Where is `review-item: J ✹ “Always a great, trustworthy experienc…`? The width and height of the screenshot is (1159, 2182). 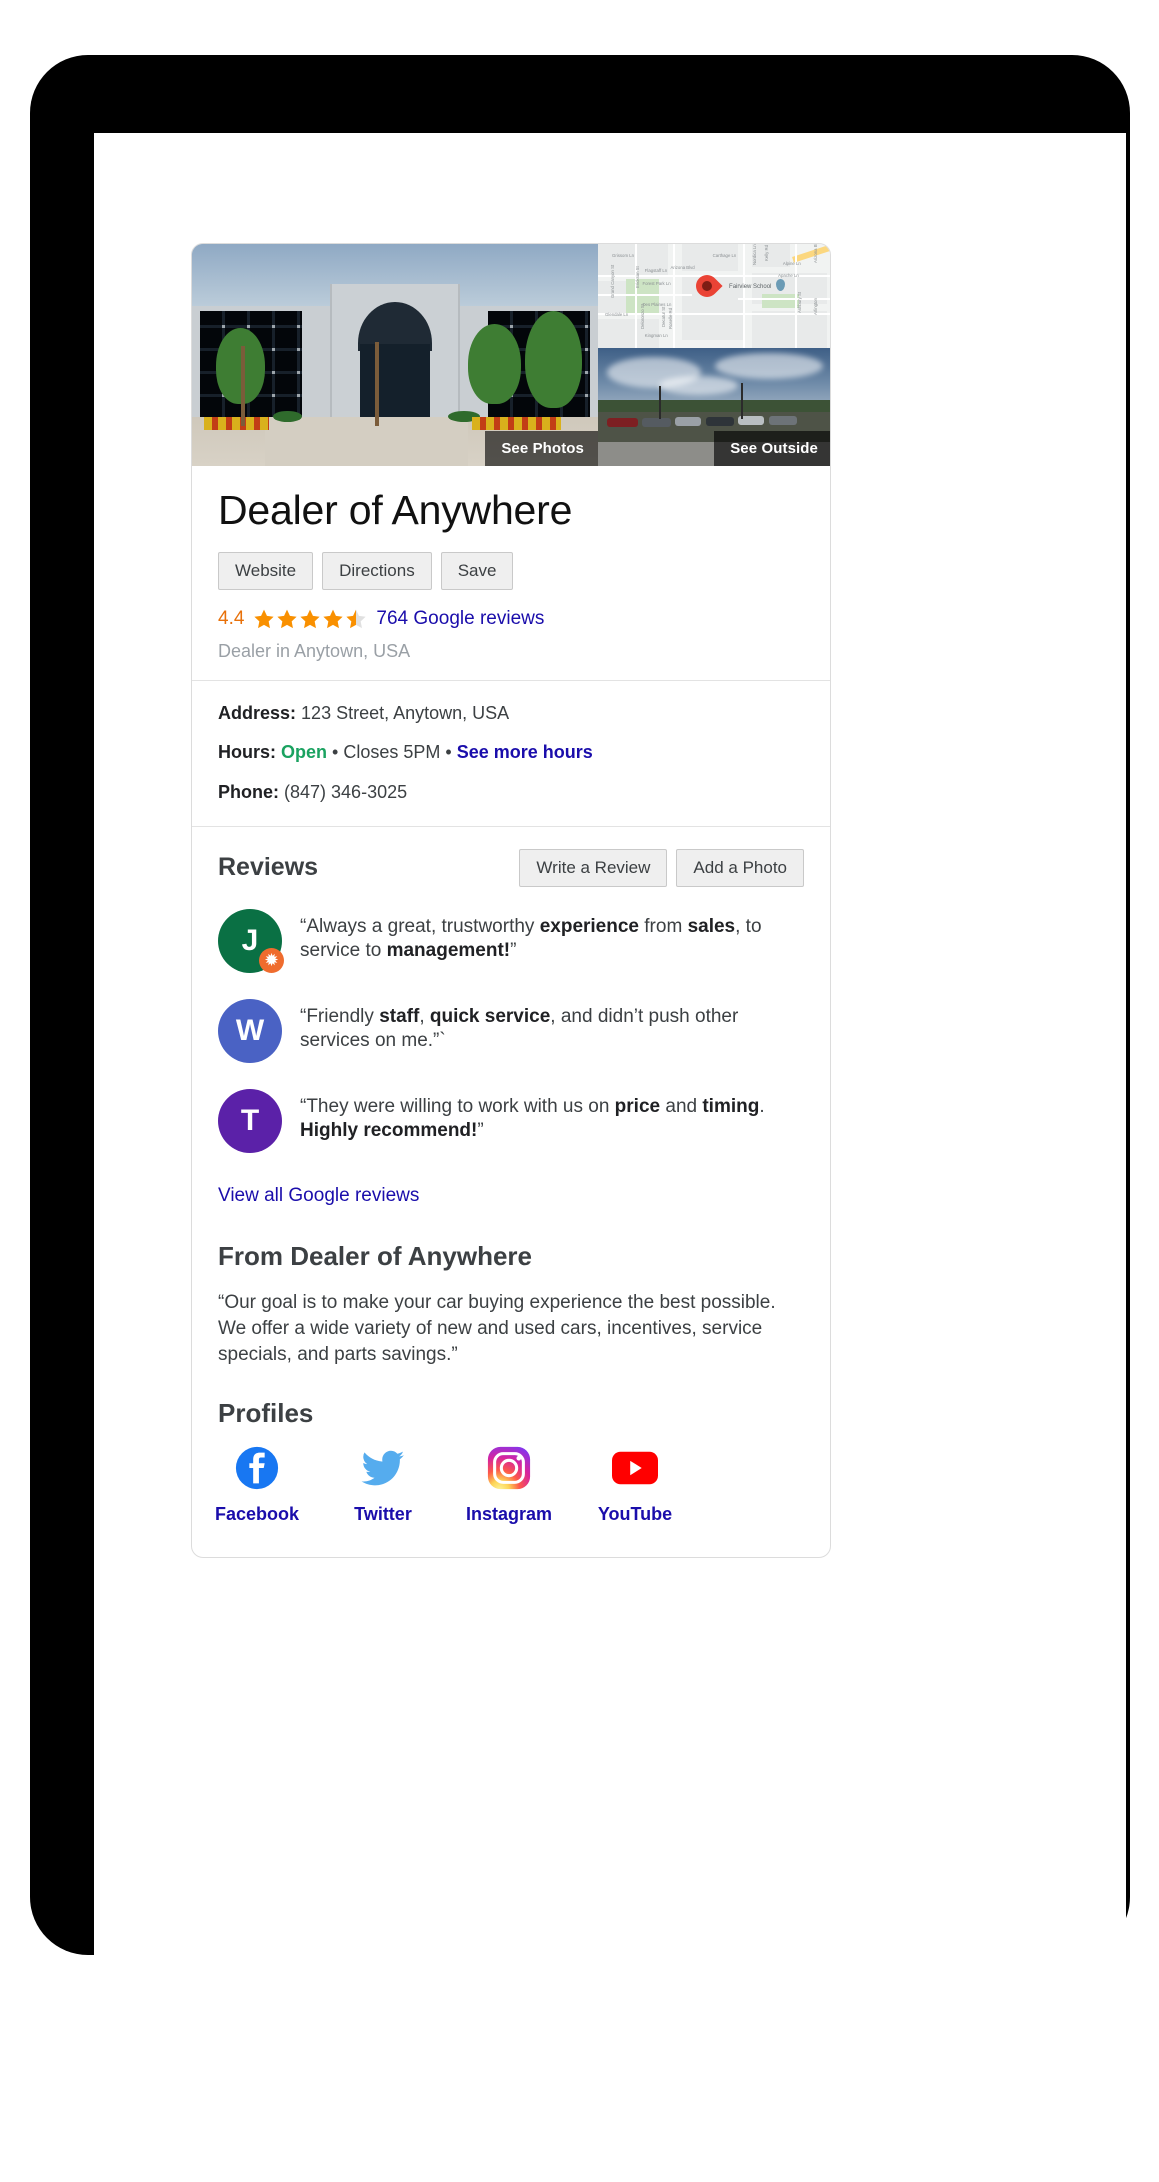 review-item: J ✹ “Always a great, trustworthy experienc… is located at coordinates (511, 940).